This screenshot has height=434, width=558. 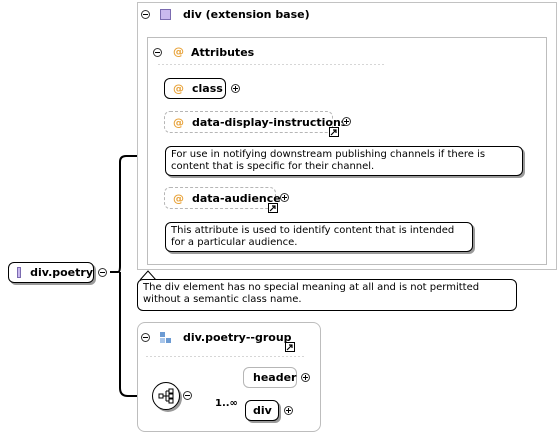 What do you see at coordinates (288, 410) in the screenshot?
I see `expand-div-toggle` at bounding box center [288, 410].